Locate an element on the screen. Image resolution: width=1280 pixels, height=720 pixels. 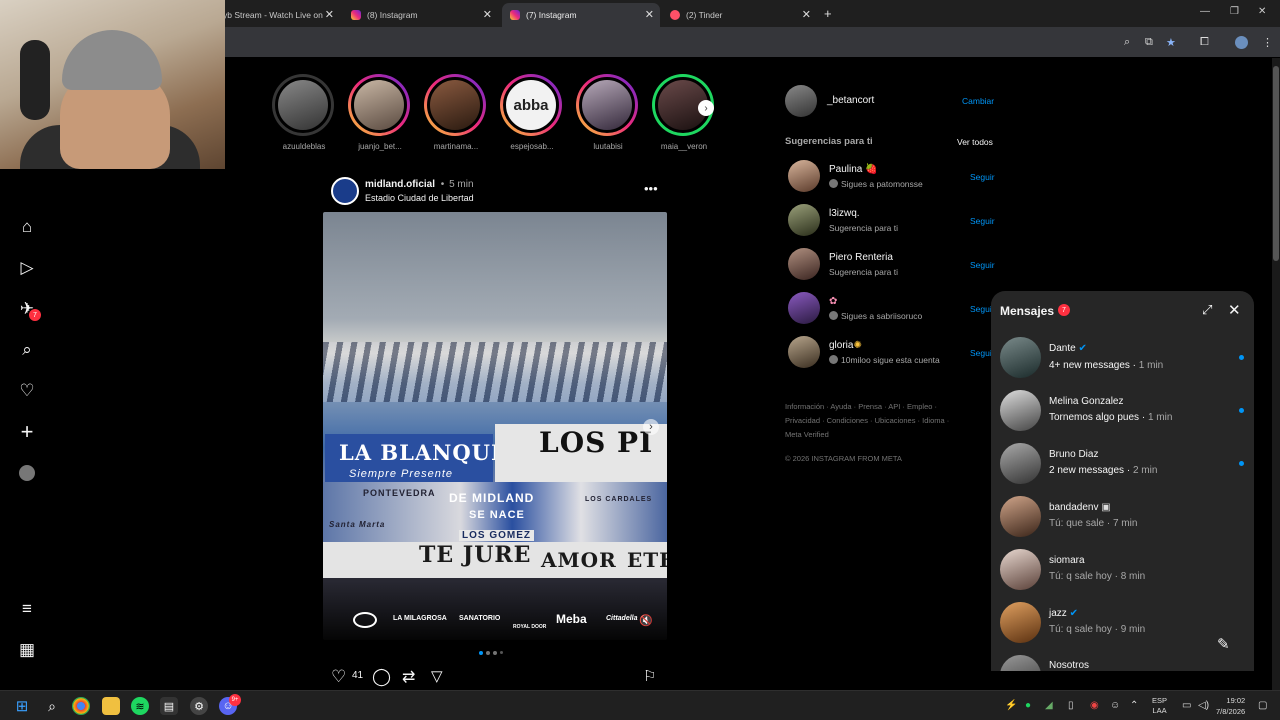
discord-tray-icon: ☺ is located at coordinates (1115, 705).